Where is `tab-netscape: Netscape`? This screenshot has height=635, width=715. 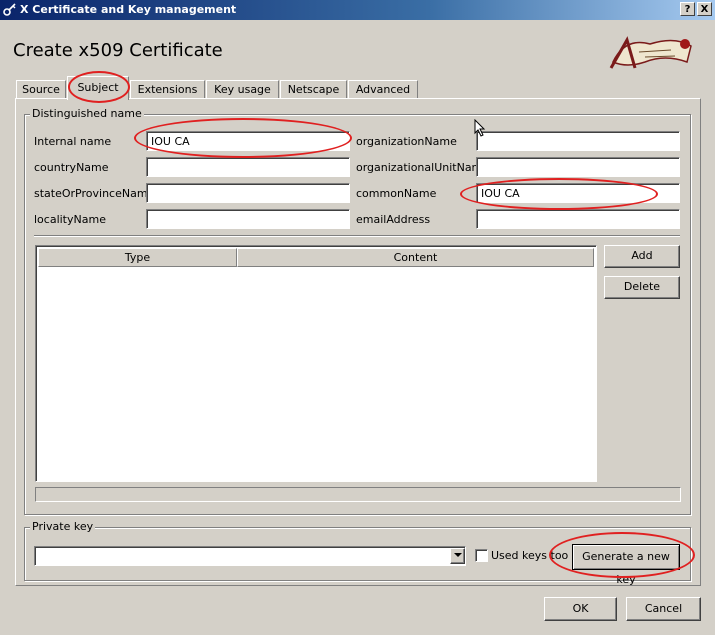
tab-netscape: Netscape is located at coordinates (313, 89).